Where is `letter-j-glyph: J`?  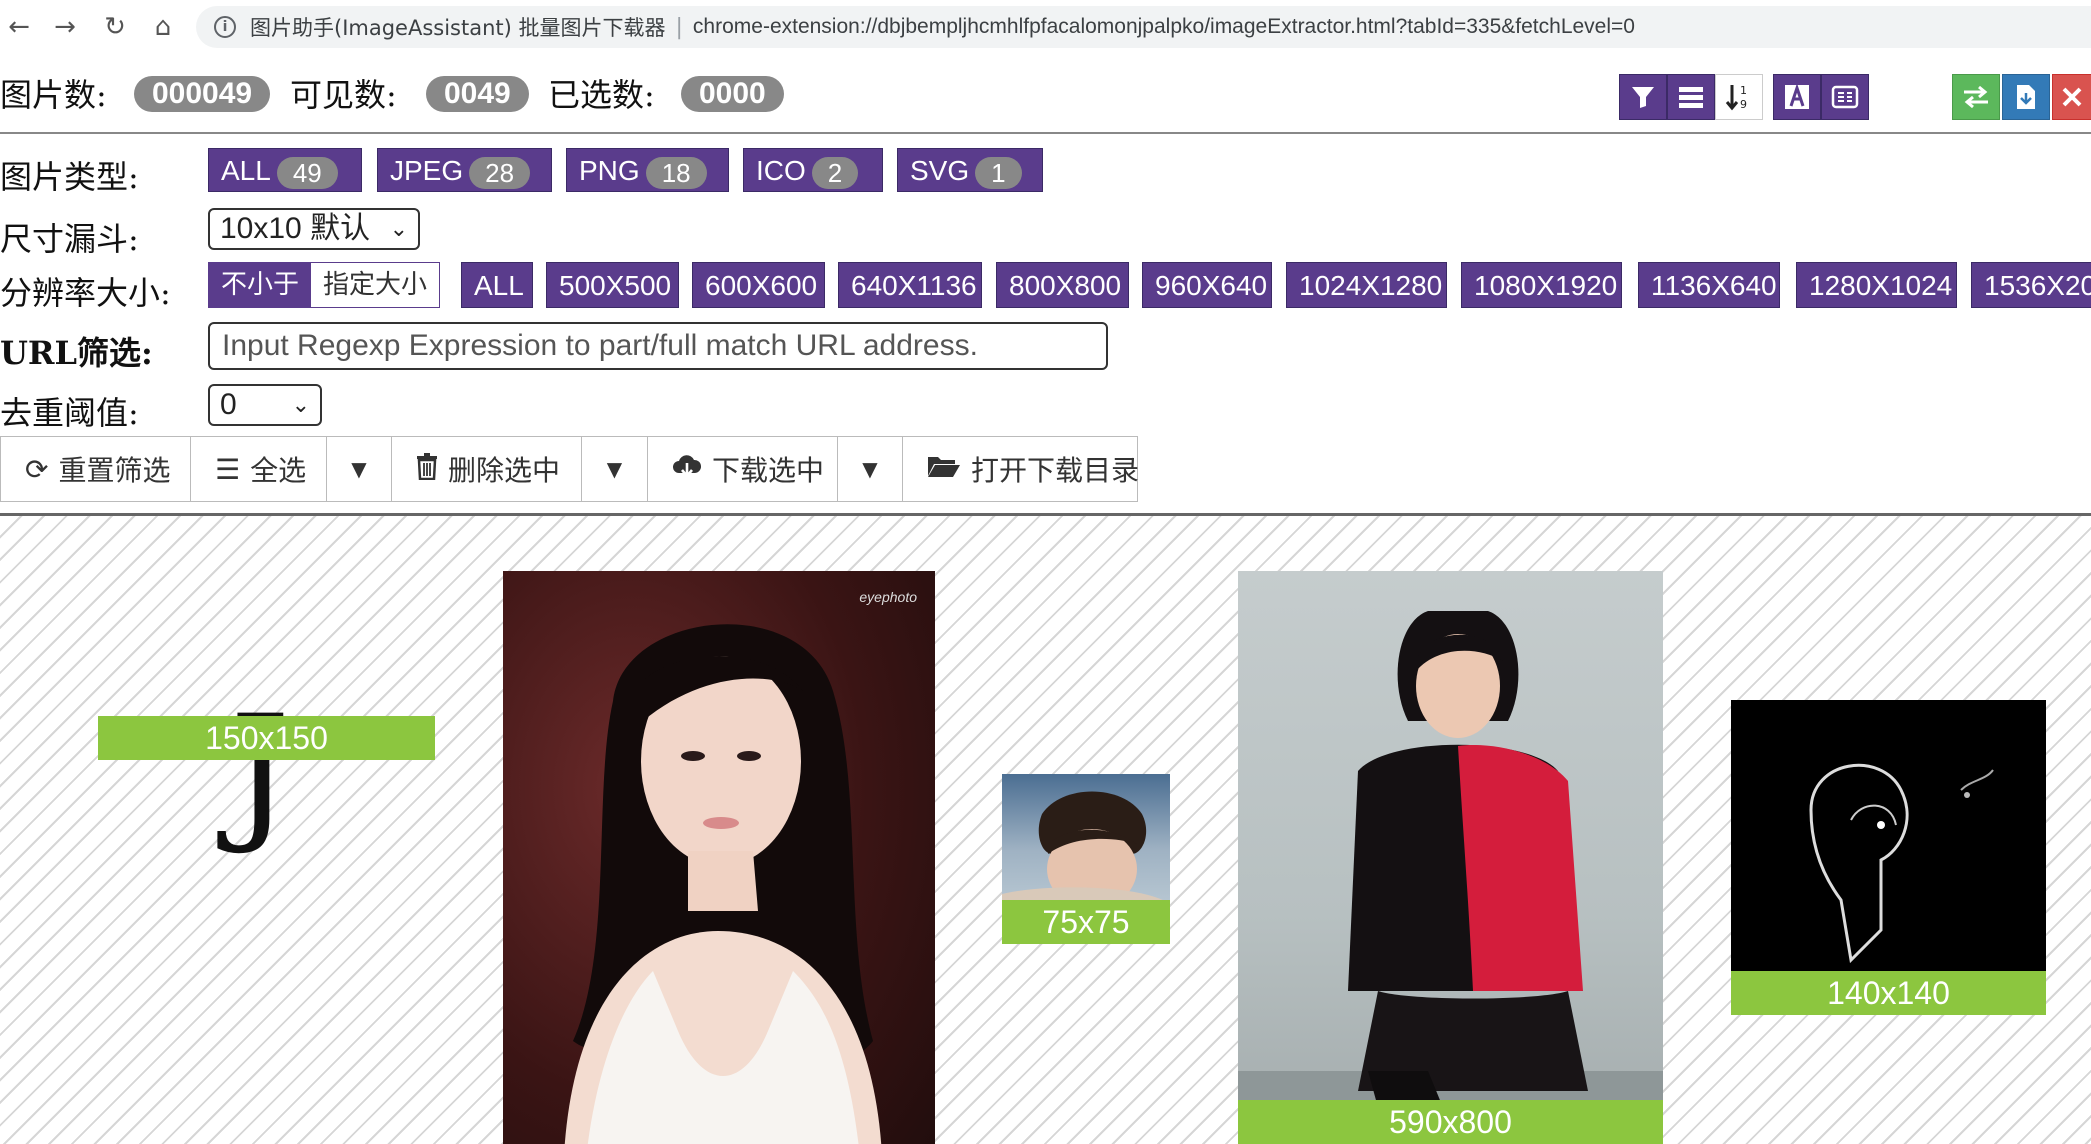
letter-j-glyph: J is located at coordinates (260, 771).